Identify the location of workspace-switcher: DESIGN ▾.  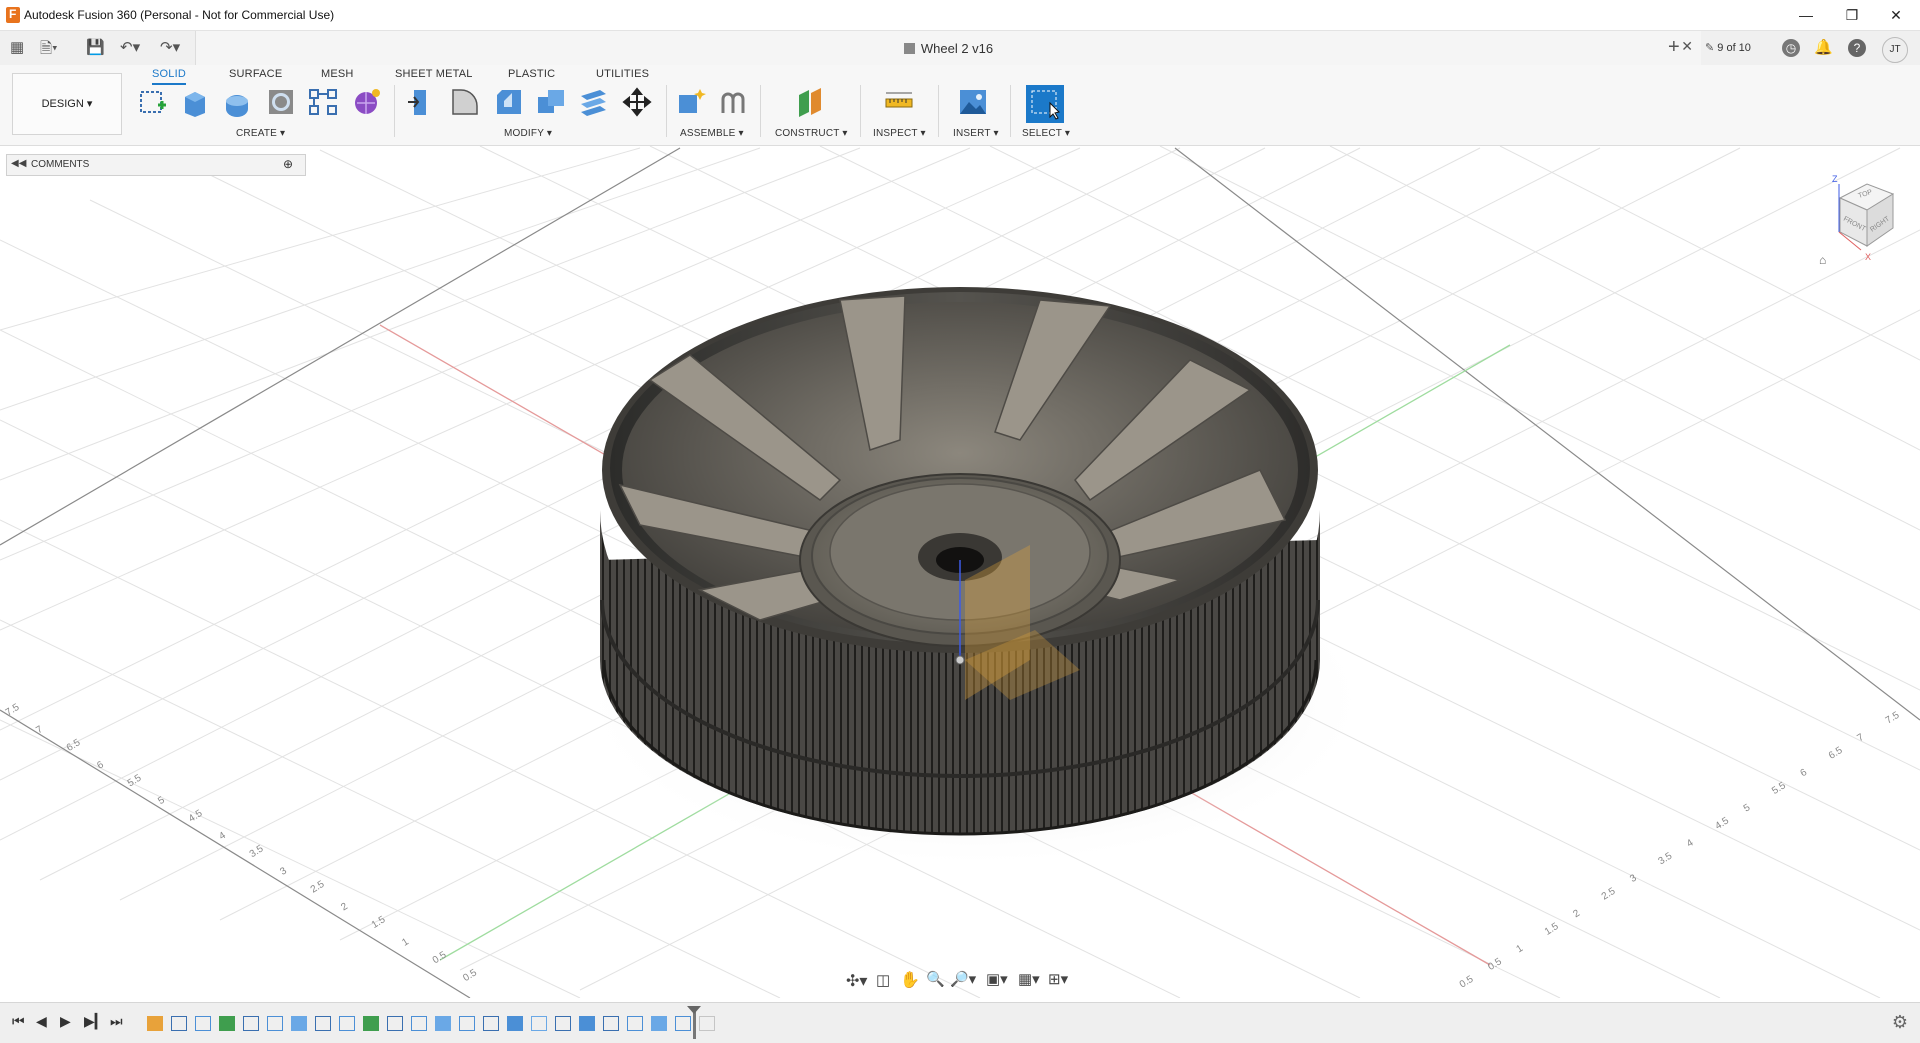
(67, 104).